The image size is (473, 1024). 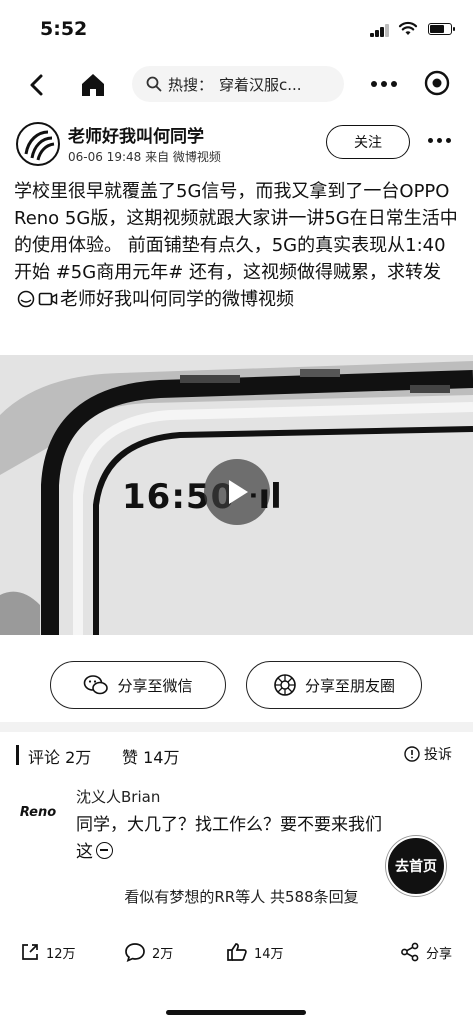 What do you see at coordinates (439, 140) in the screenshot?
I see `post-more-icon` at bounding box center [439, 140].